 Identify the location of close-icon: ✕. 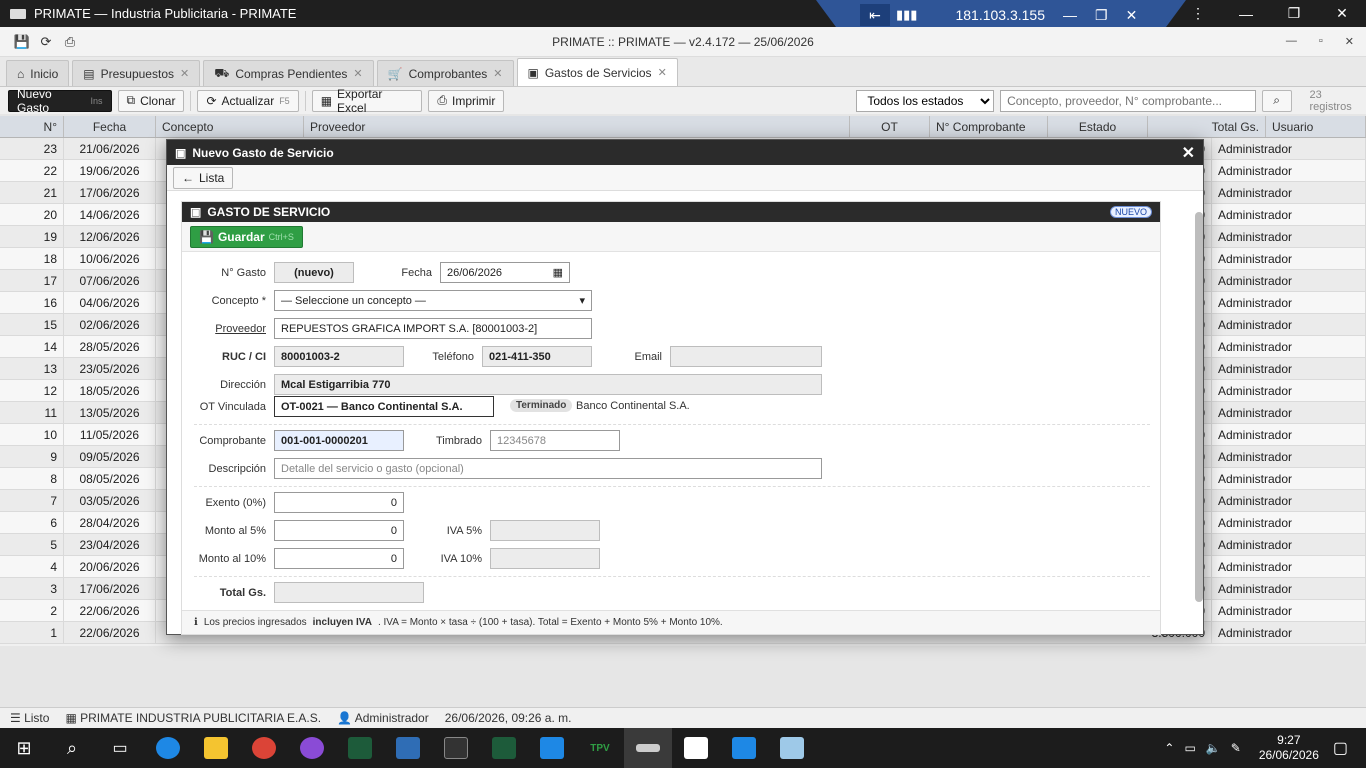
(1342, 13).